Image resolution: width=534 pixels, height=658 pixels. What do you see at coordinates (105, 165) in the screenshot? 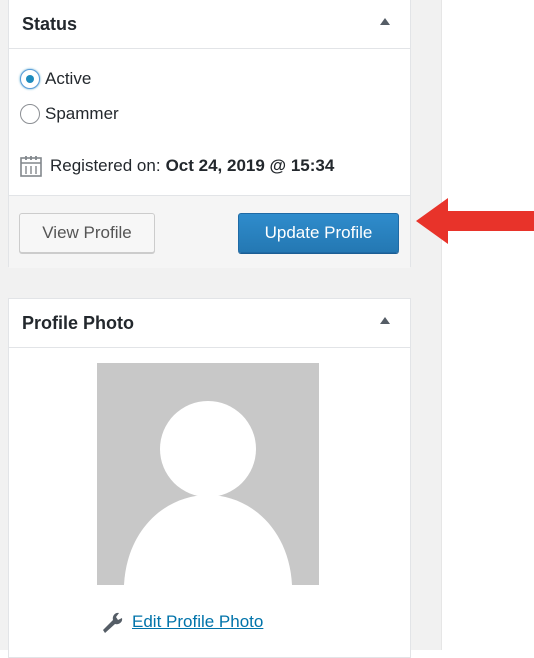
I see `registered-label: Registered on:` at bounding box center [105, 165].